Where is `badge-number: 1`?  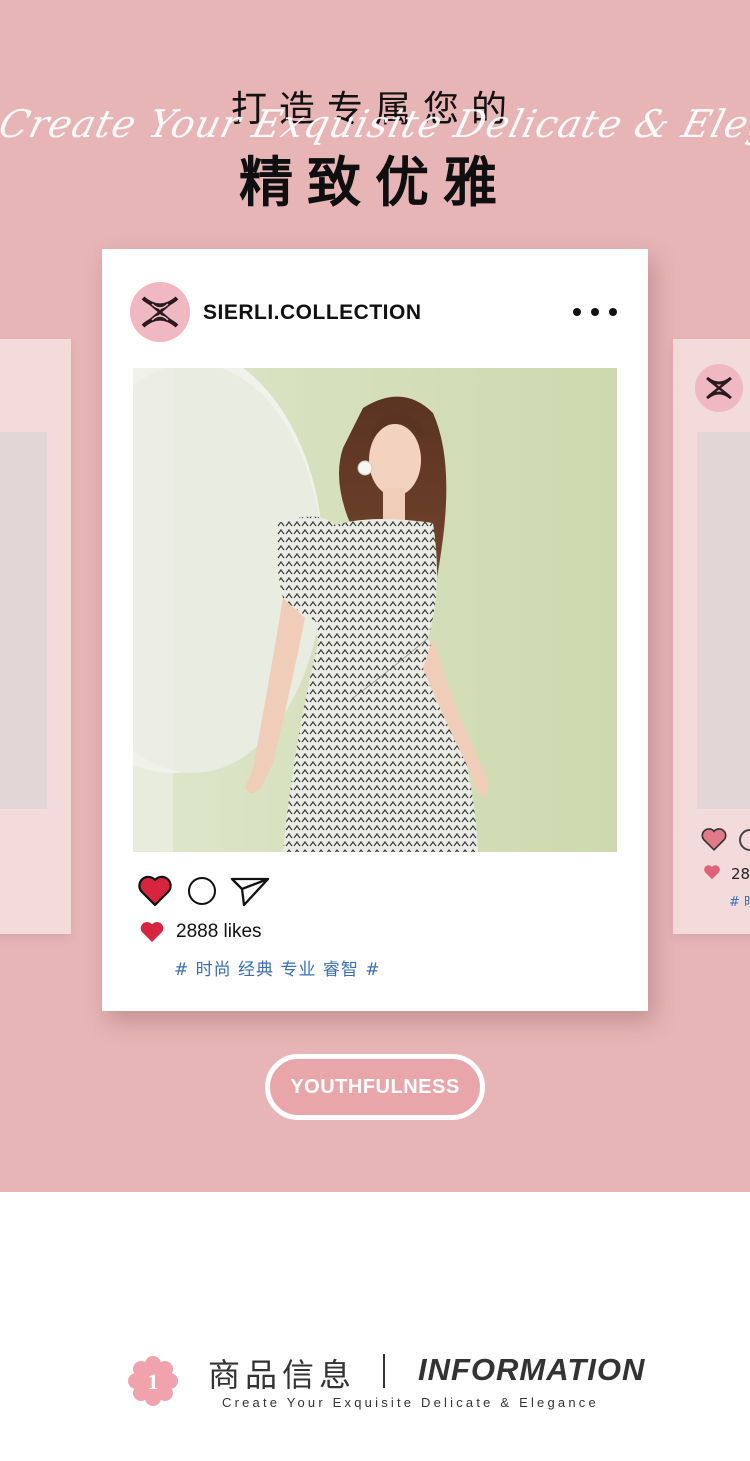
badge-number: 1 is located at coordinates (153, 1381).